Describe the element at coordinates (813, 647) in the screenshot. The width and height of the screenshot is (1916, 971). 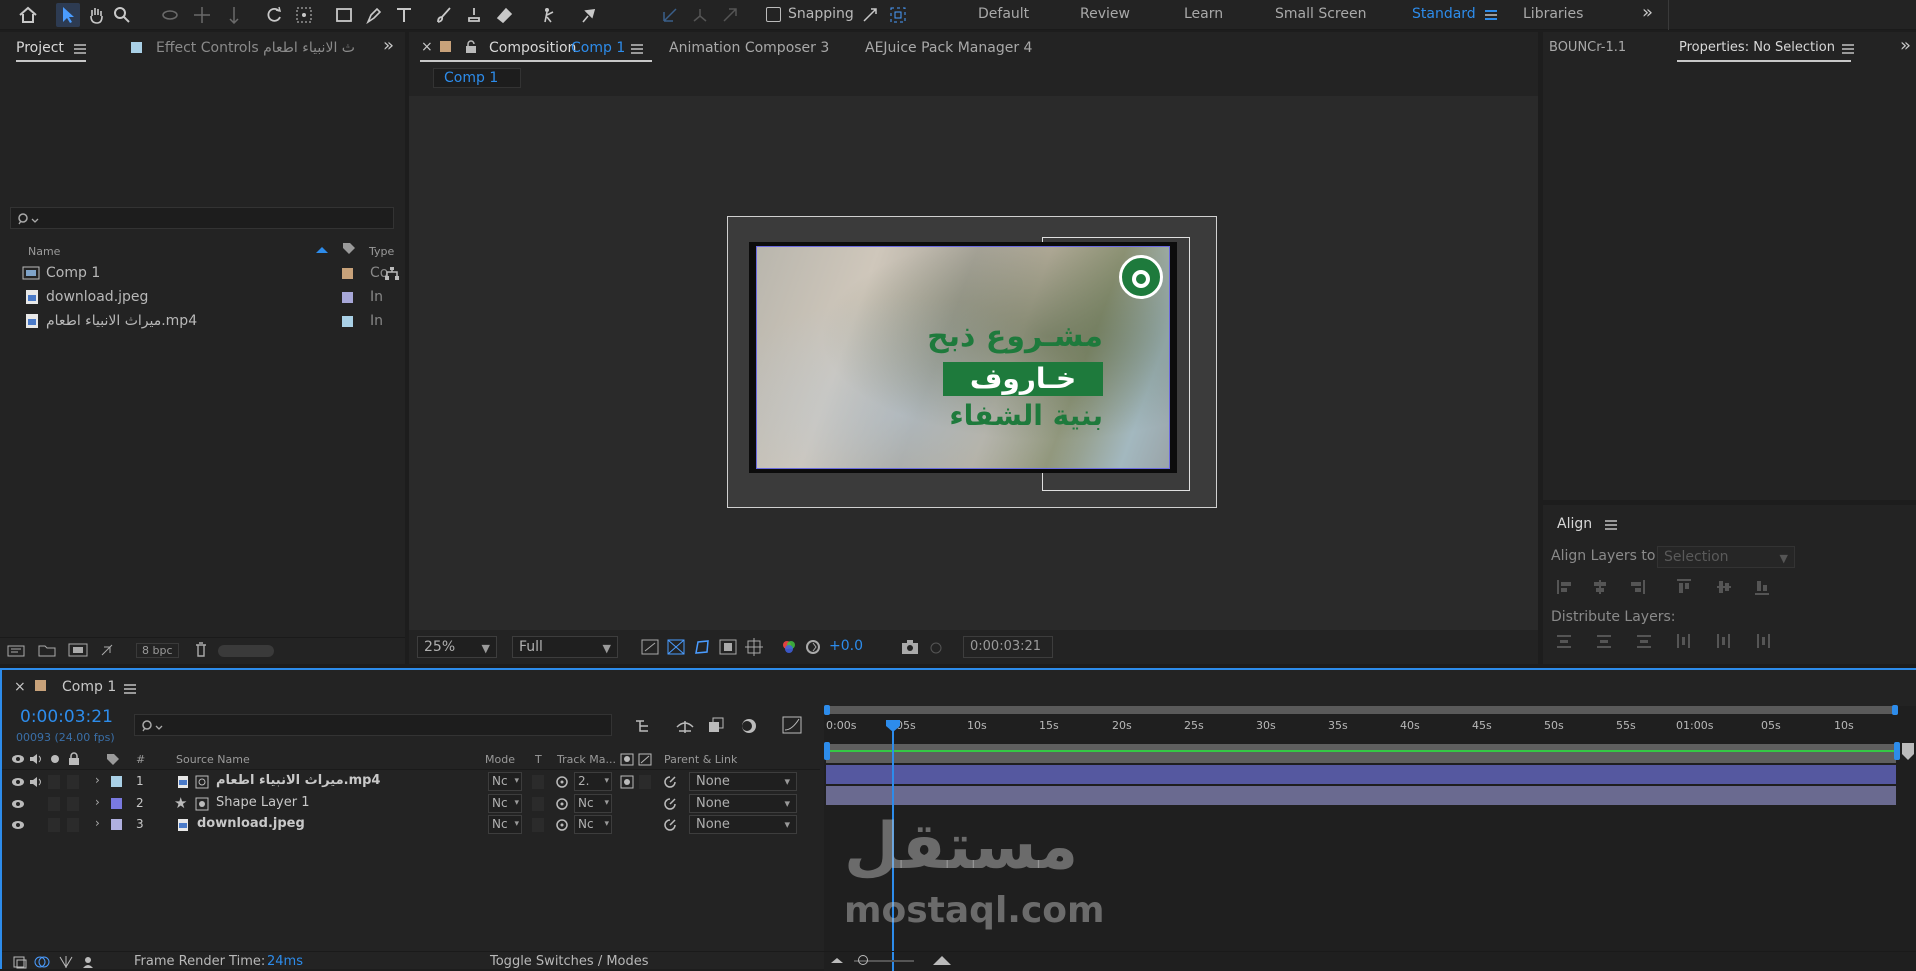
I see `reset-exposure-icon` at that location.